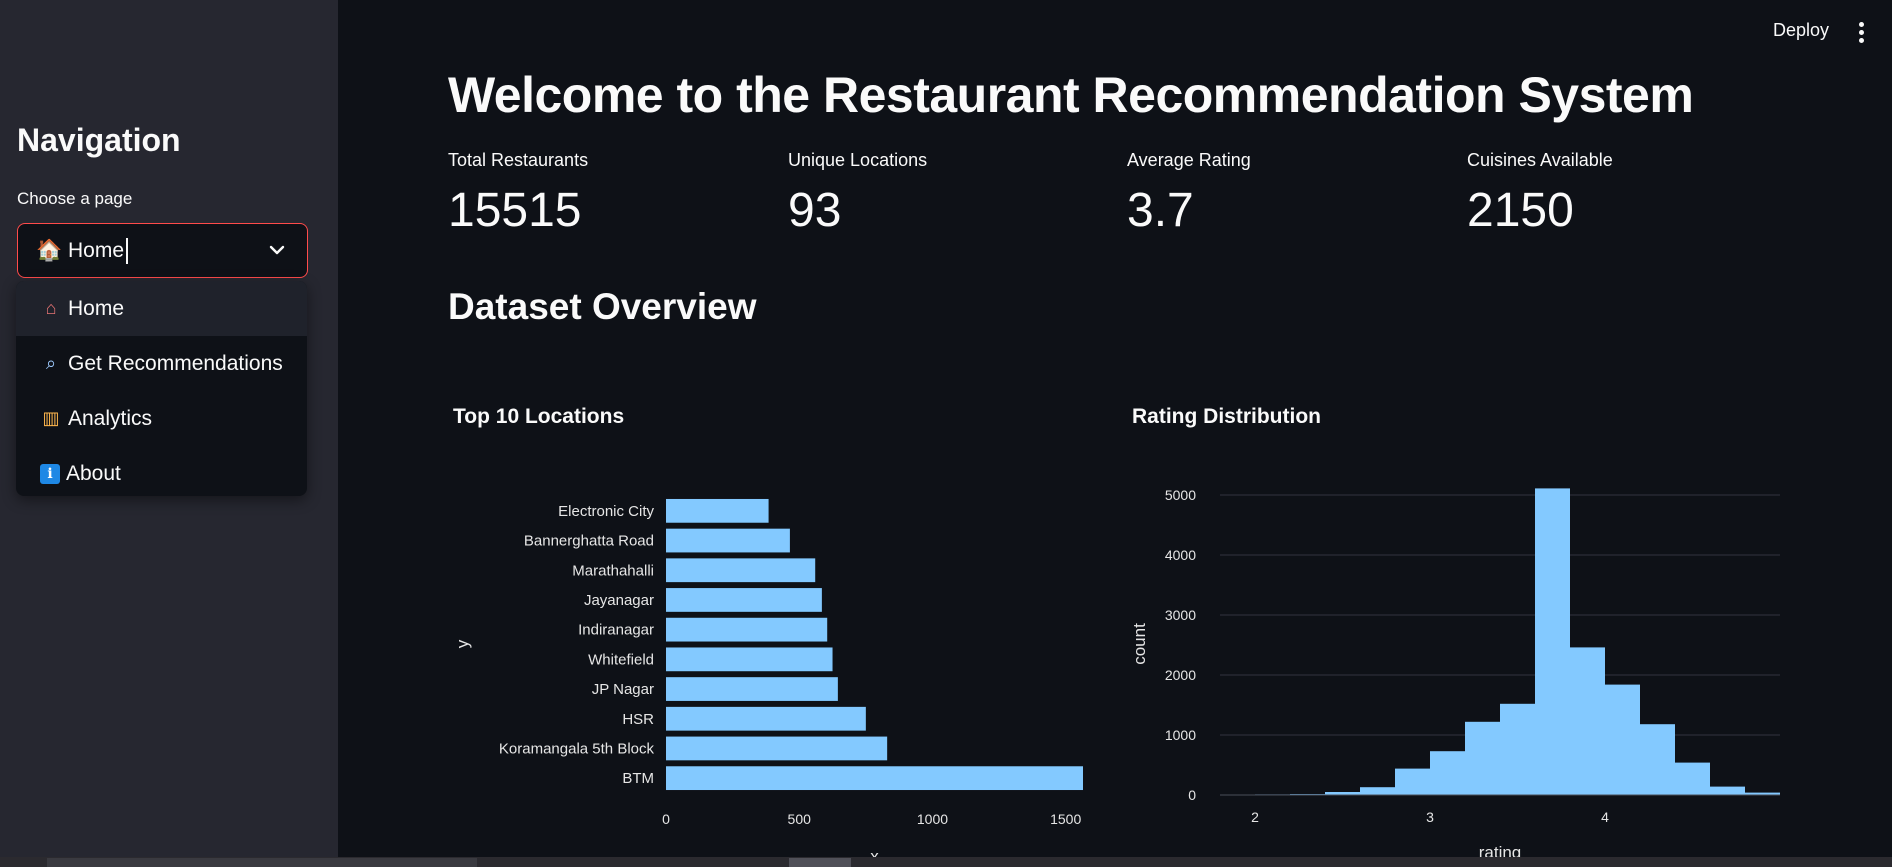 Image resolution: width=1892 pixels, height=867 pixels. I want to click on deploy-button: Deploy, so click(1801, 30).